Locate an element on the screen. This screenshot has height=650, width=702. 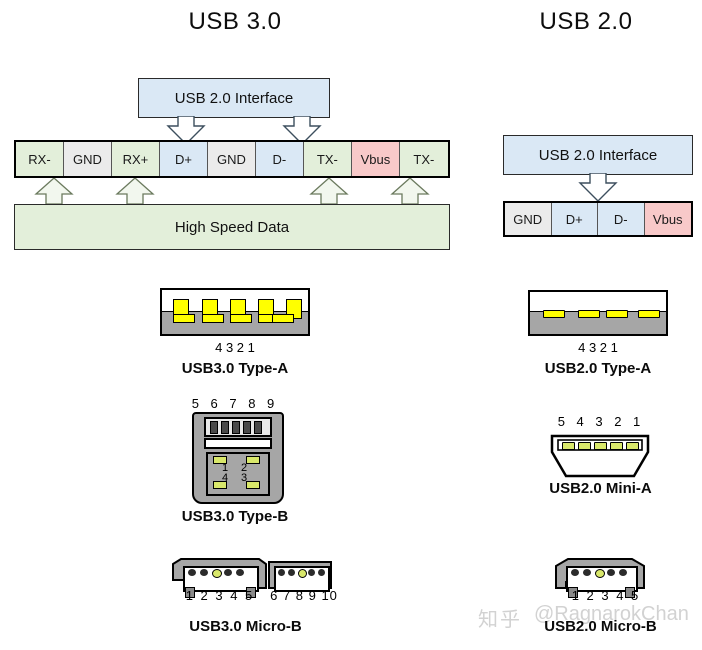
usb3-pin-label: D- is located at coordinates (279, 159).